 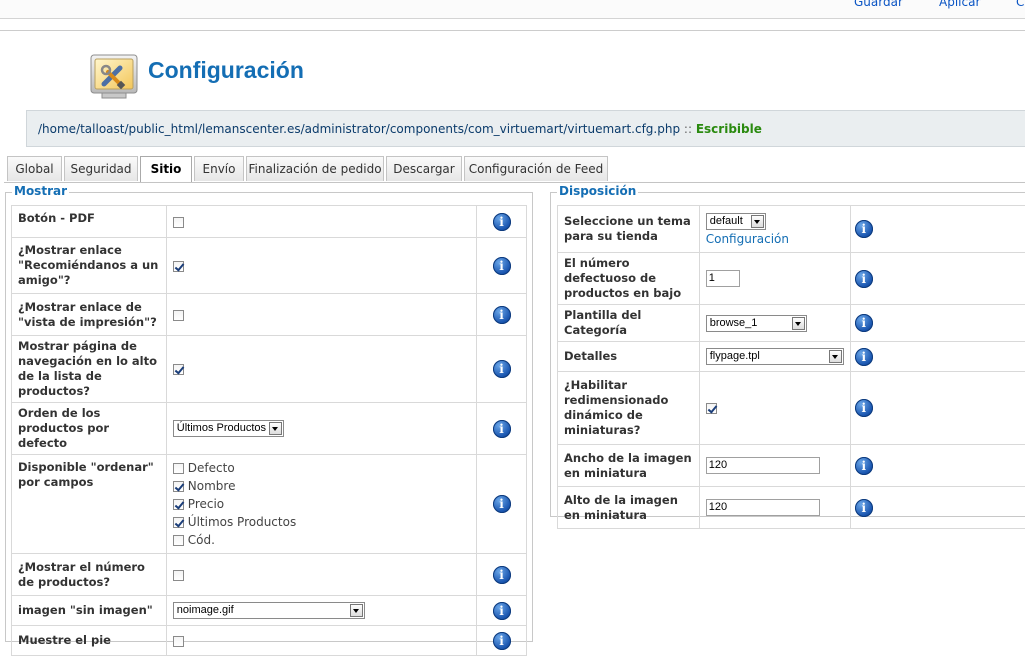 I want to click on config-row: ¿Mostrar el número de productos? i, so click(x=269, y=575).